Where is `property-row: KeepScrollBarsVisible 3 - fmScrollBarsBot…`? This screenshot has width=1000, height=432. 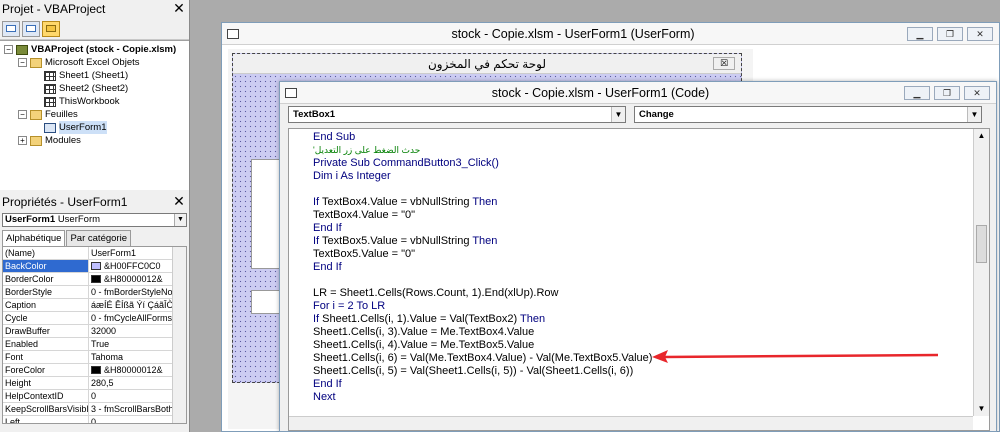
property-row: KeepScrollBarsVisible 3 - fmScrollBarsBot… is located at coordinates (94, 409).